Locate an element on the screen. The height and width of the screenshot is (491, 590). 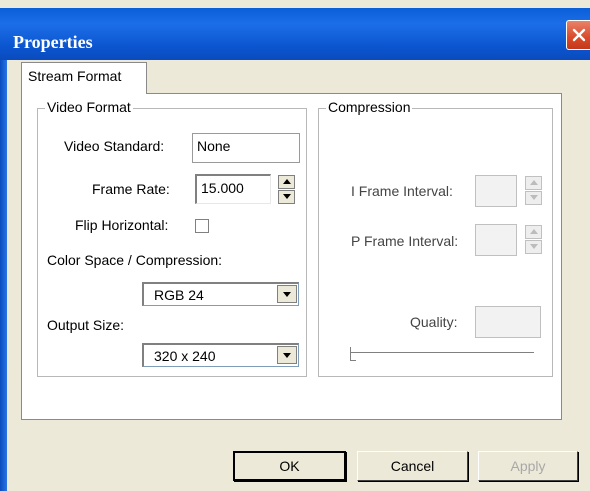
title-bar: Properties is located at coordinates (295, 34).